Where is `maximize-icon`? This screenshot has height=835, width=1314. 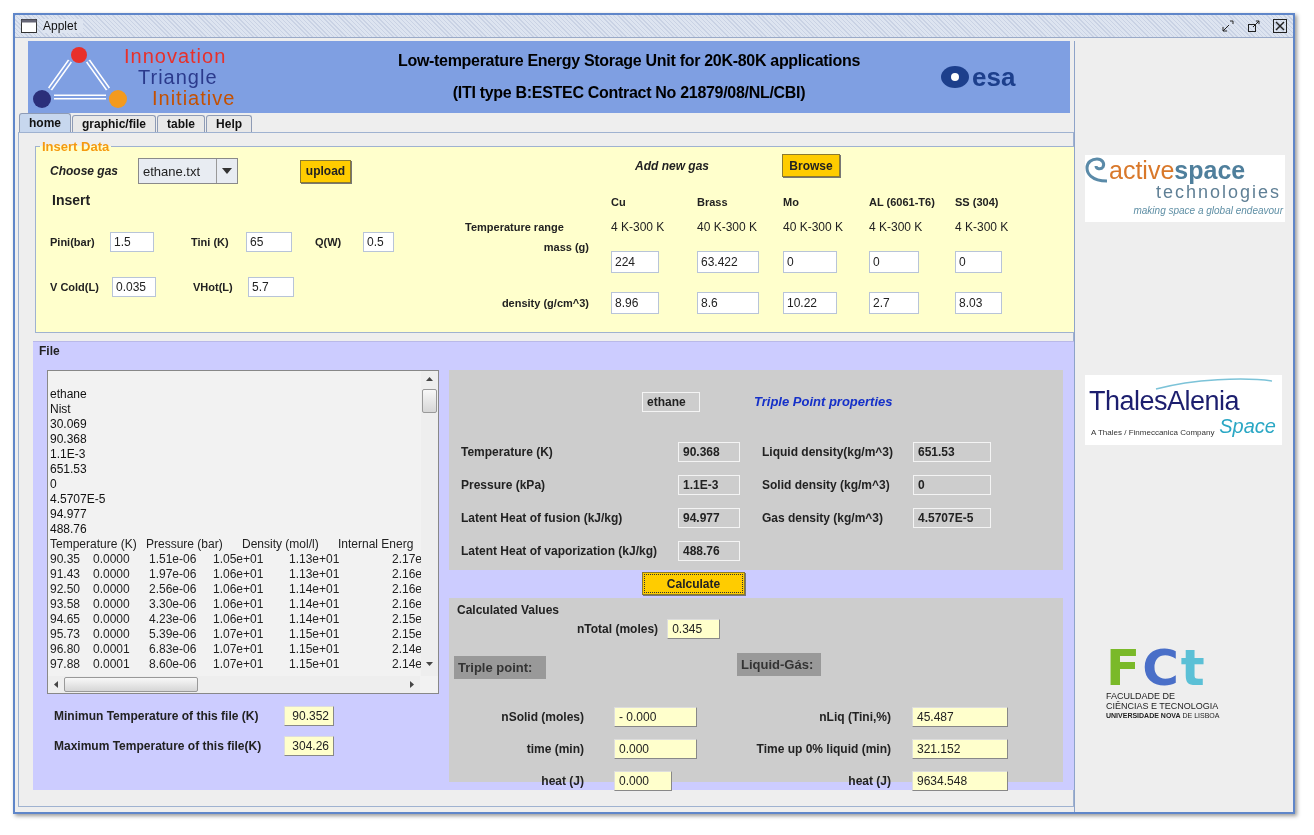
maximize-icon is located at coordinates (1254, 26).